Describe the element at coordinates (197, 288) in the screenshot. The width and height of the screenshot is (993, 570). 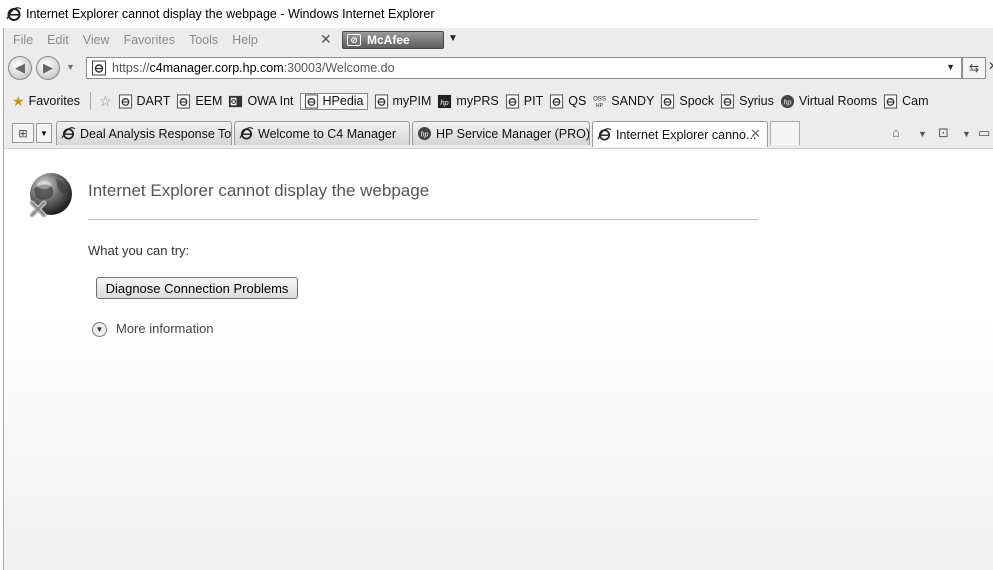
I see `diagnose-connection-button: Diagnose Connection Problems` at that location.